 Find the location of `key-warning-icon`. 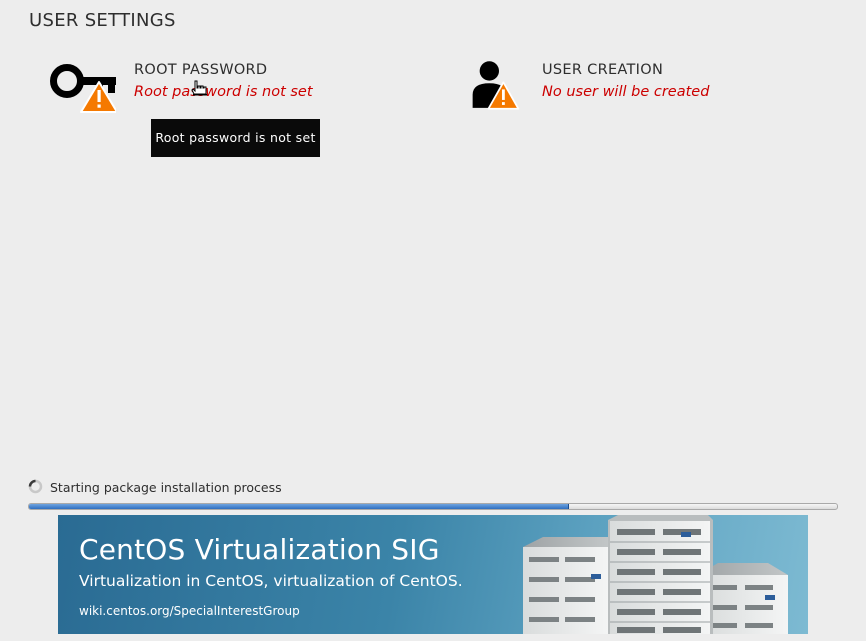

key-warning-icon is located at coordinates (83, 88).